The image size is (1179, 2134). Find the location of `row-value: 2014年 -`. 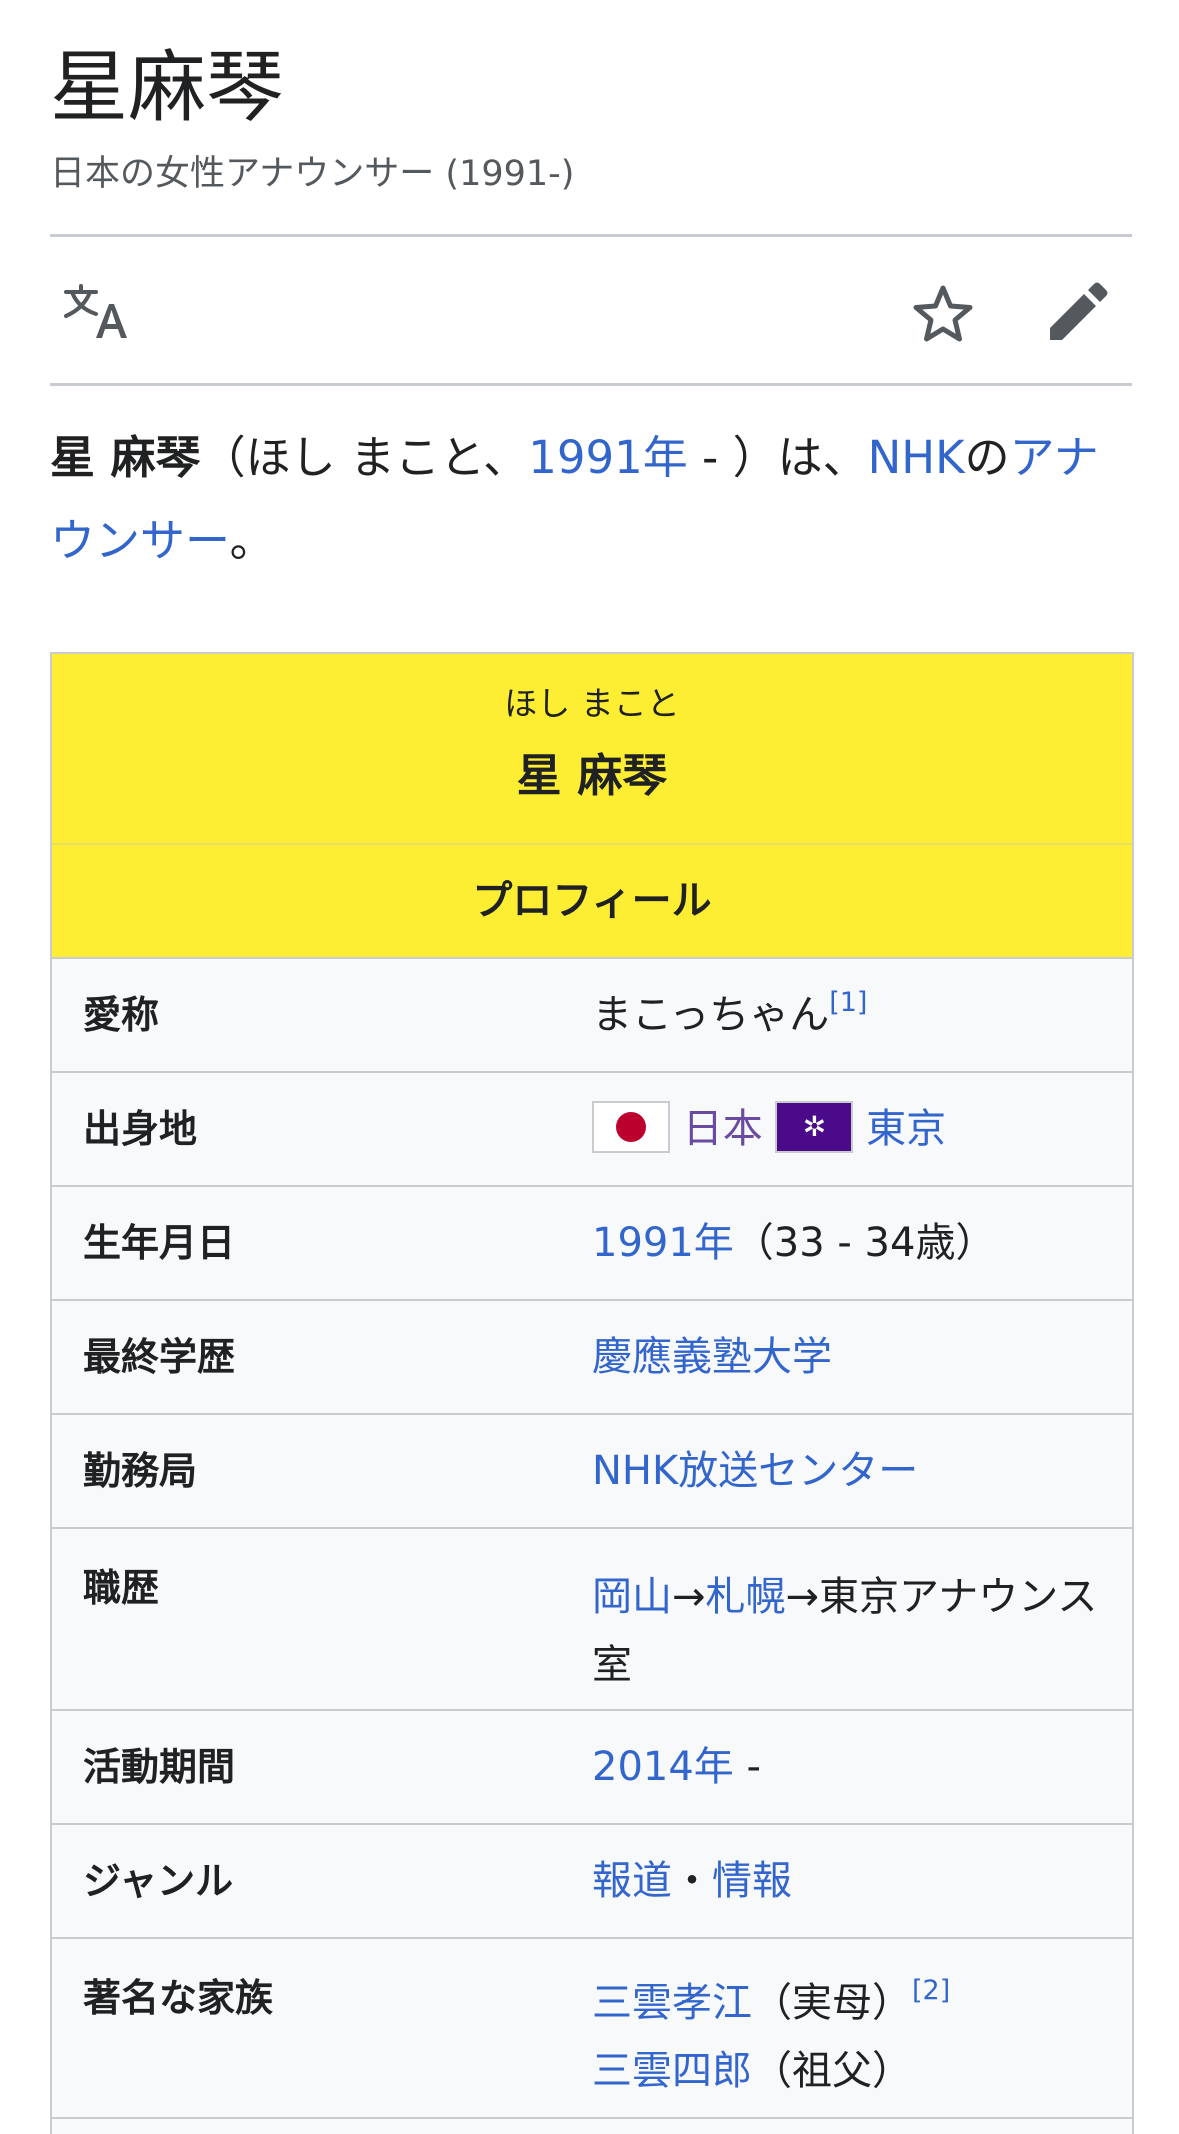

row-value: 2014年 - is located at coordinates (862, 1767).